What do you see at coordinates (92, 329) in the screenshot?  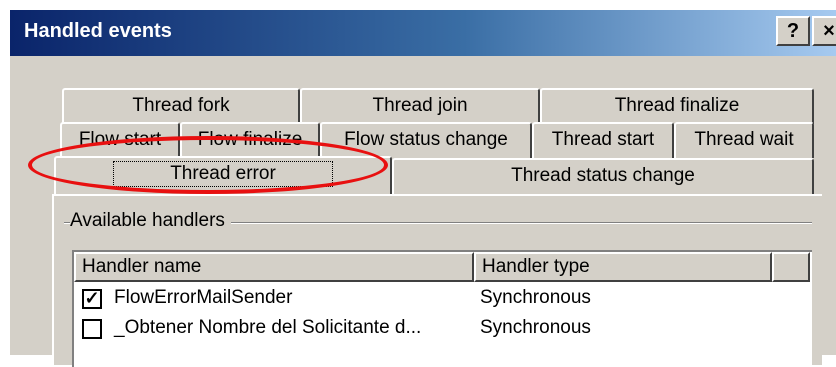 I see `handler-checkbox-unchecked` at bounding box center [92, 329].